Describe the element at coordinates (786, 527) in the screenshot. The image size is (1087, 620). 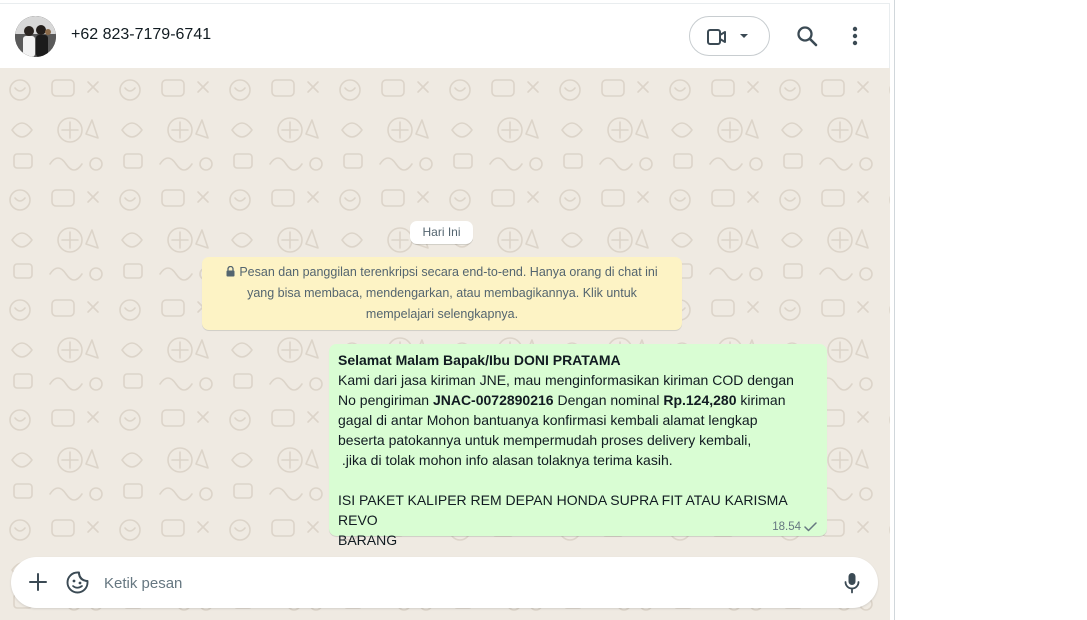
I see `message-time: 18.54` at that location.